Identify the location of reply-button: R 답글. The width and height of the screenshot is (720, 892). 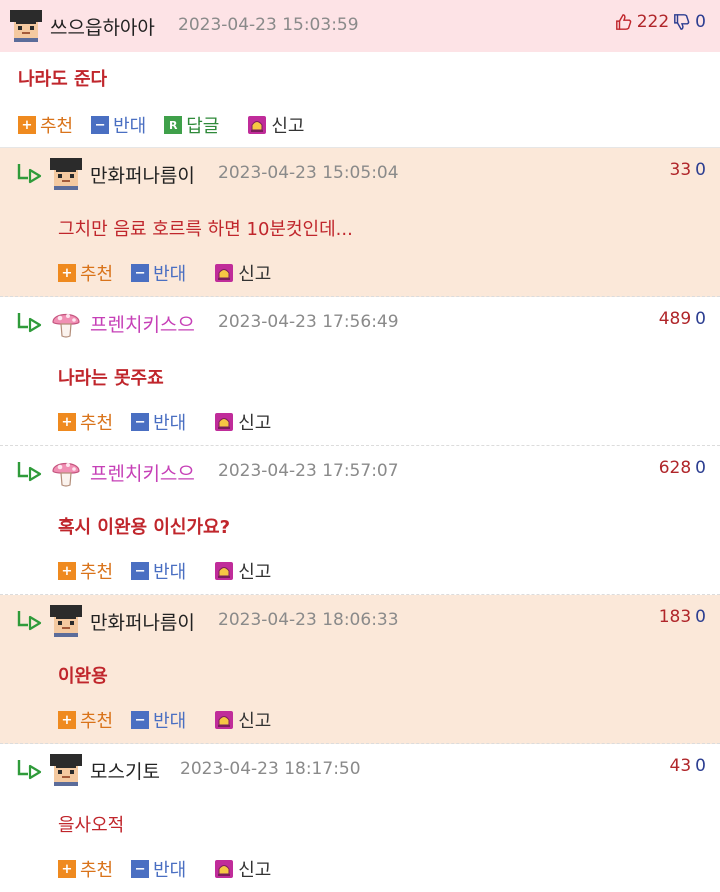
(191, 125).